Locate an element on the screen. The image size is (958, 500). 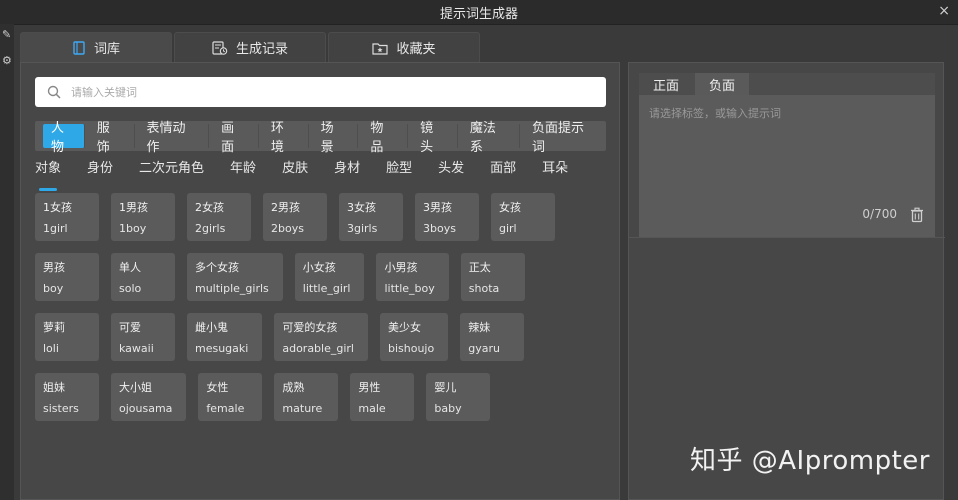
subcategory-item: 二次元角色 is located at coordinates (171, 170).